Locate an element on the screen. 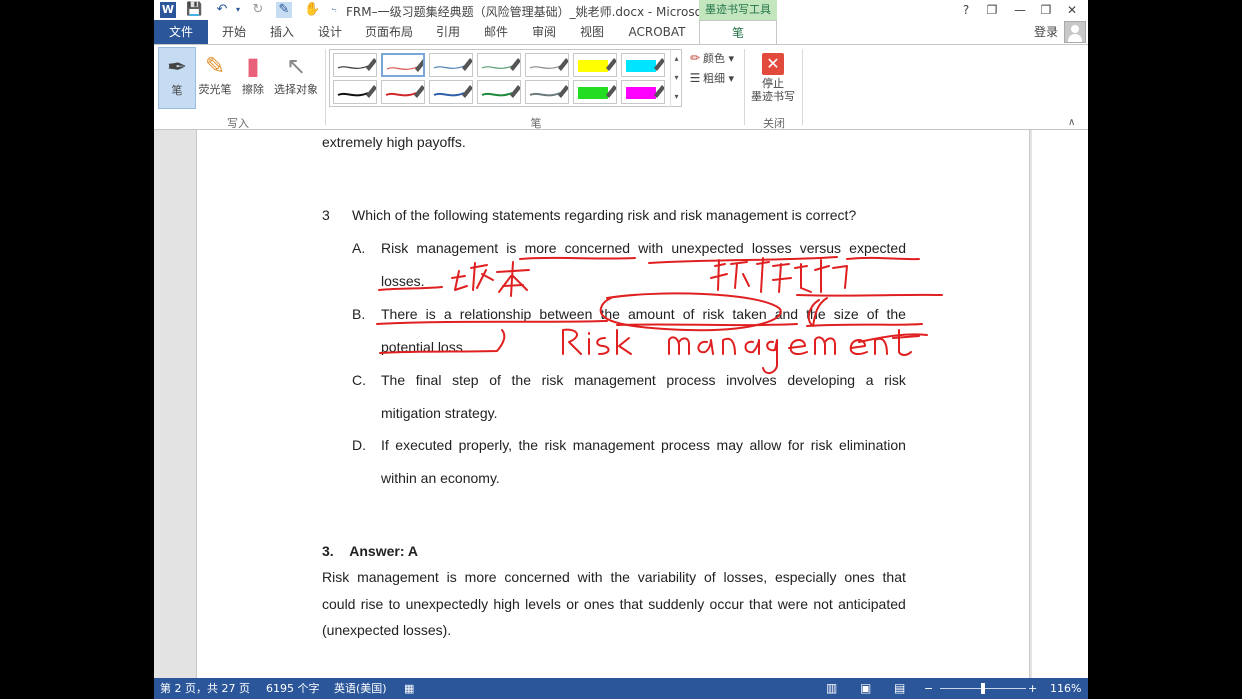 The width and height of the screenshot is (1242, 699). tab-design: 设计 is located at coordinates (330, 32).